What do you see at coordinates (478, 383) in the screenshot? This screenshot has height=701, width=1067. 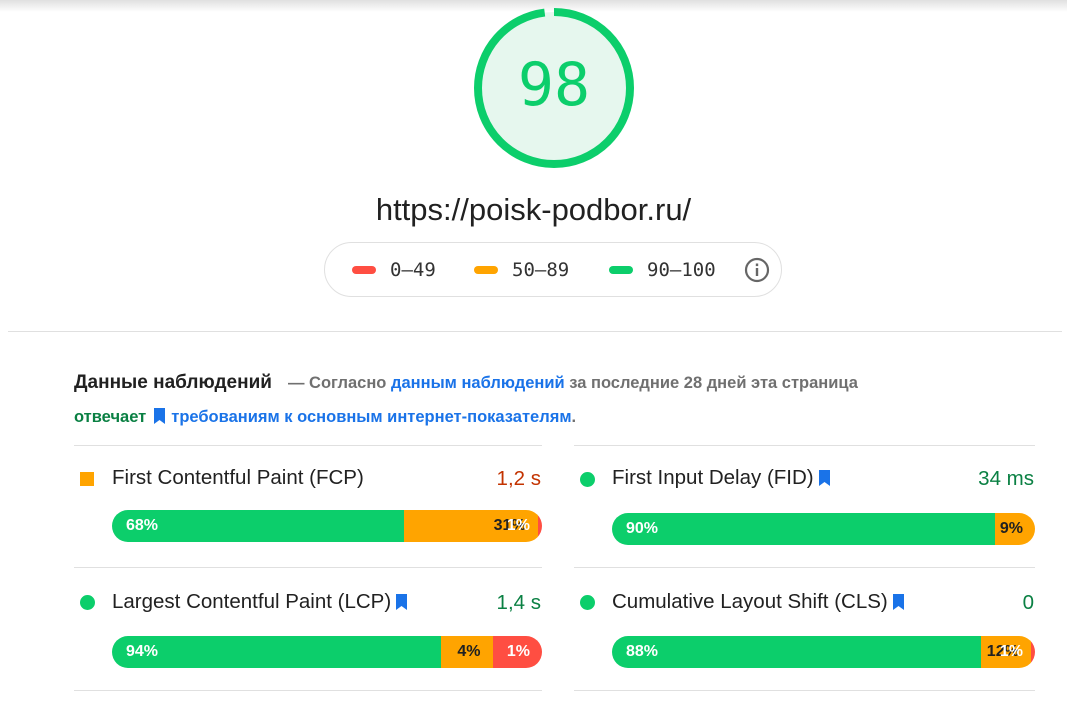 I see `field-data-link: данным наблюдений` at bounding box center [478, 383].